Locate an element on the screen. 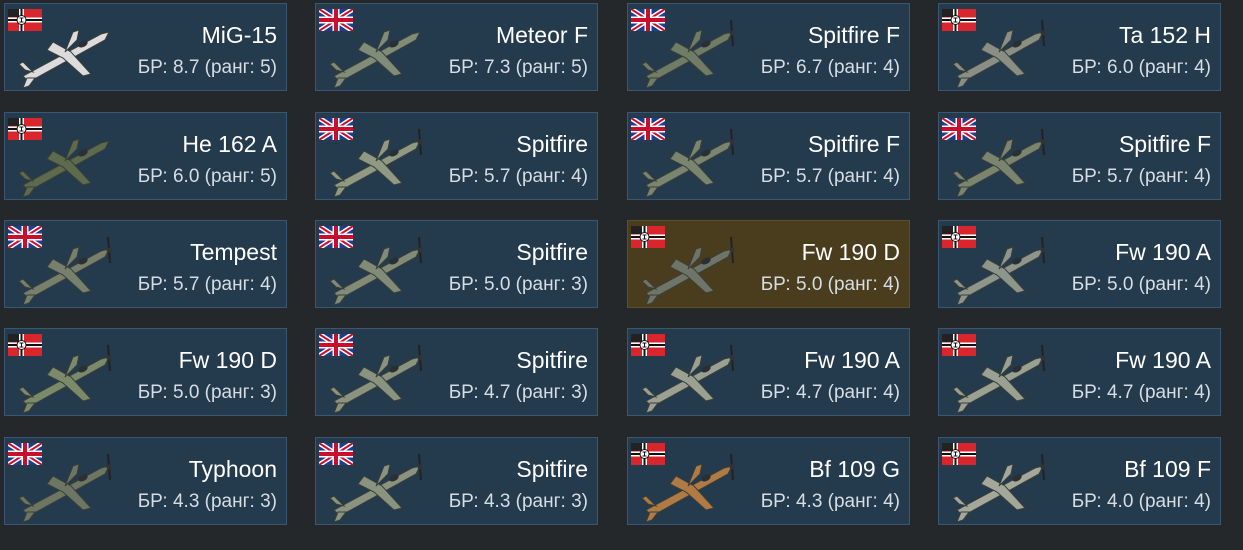 This screenshot has height=550, width=1243. battle-rating-label: БР: 6.0 (ранг: 5) is located at coordinates (207, 176).